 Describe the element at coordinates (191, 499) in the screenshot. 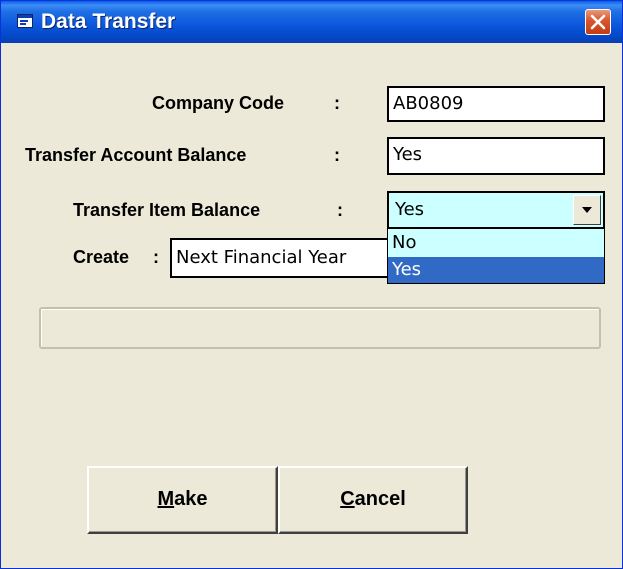

I see `make-button-label: ake` at that location.